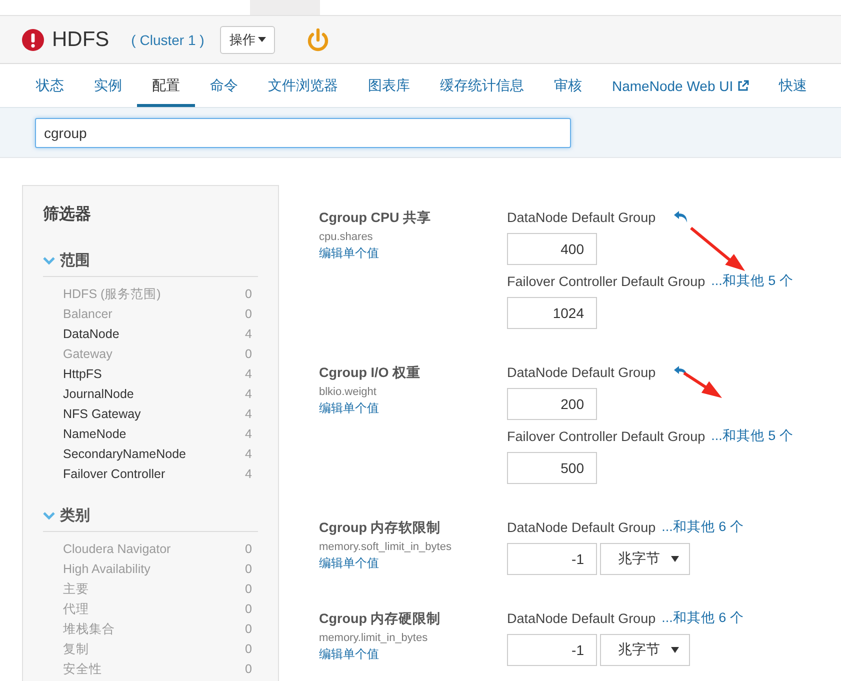  I want to click on filter-item: DataNode, so click(91, 334).